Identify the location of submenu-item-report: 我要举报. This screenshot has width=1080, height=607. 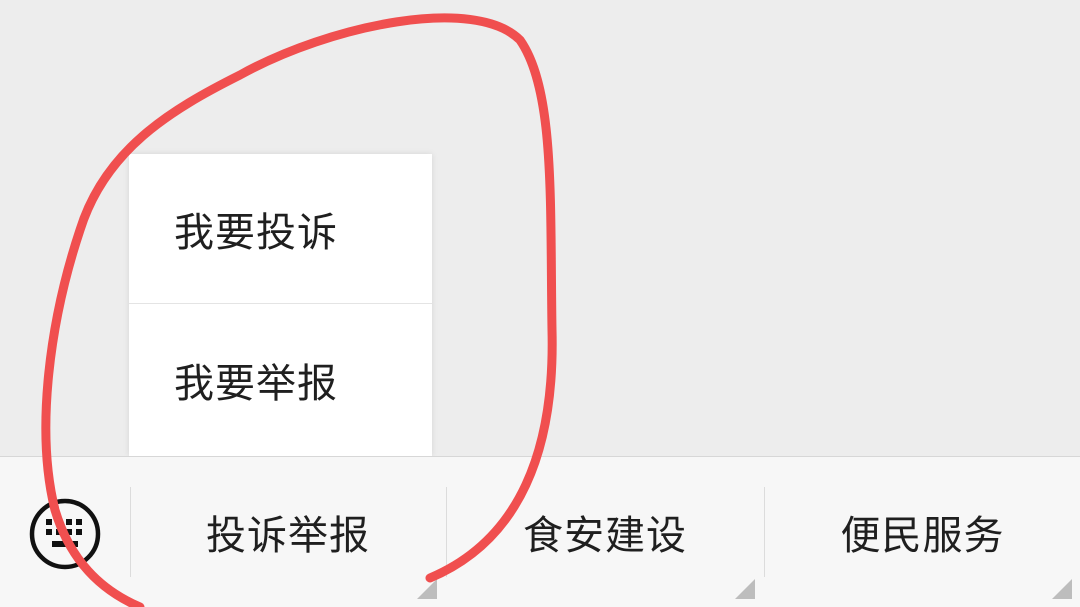
(280, 380).